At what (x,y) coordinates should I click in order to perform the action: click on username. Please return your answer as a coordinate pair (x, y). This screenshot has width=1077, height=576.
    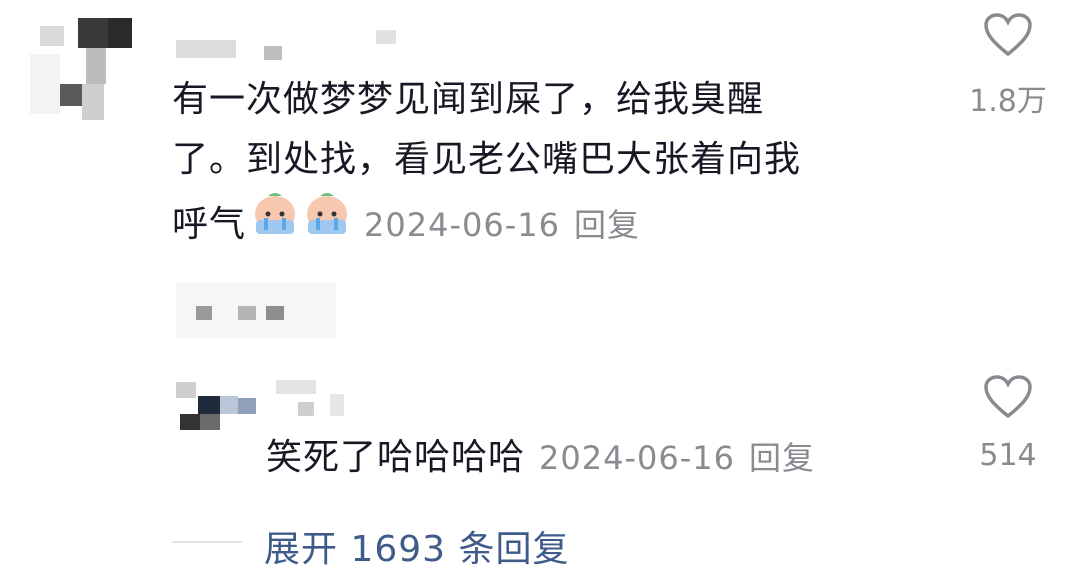
    Looking at the image, I should click on (296, 46).